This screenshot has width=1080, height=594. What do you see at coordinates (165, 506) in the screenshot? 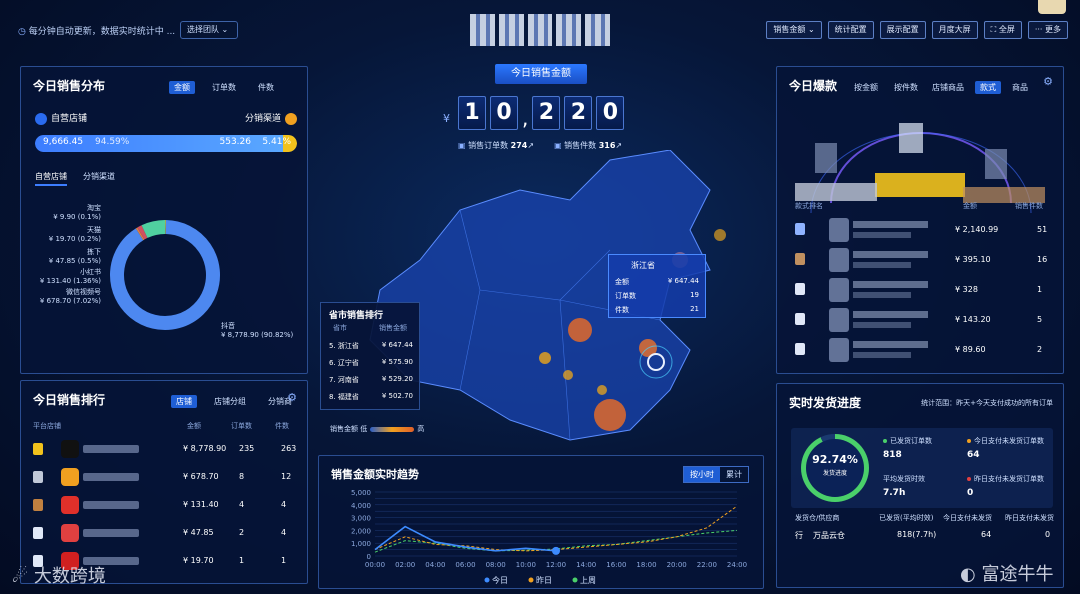
I see `table-row: ¥ 131.40 4 4` at bounding box center [165, 506].